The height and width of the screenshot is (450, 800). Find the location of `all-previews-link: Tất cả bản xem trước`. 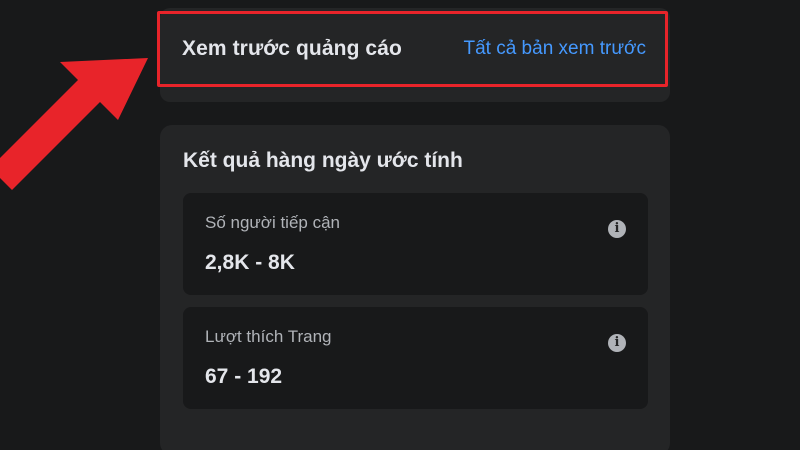

all-previews-link: Tất cả bản xem trước is located at coordinates (554, 49).